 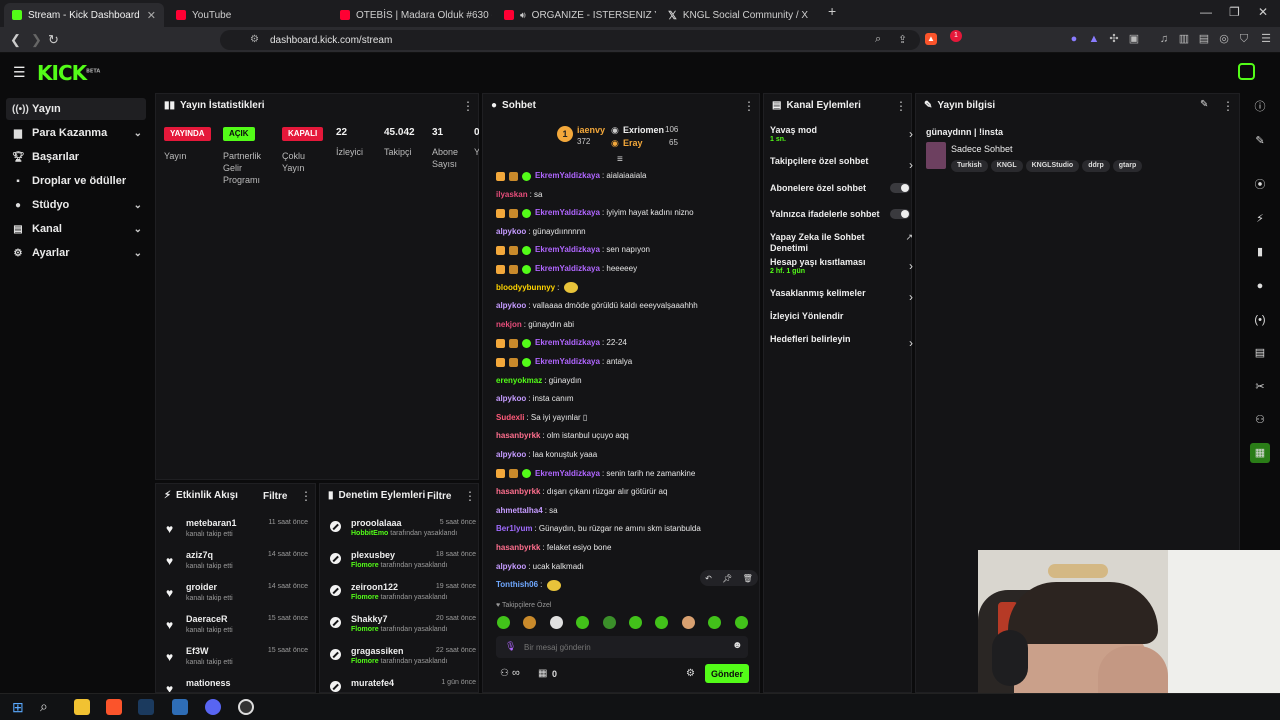 I want to click on chat-username: Tonthish06, so click(x=517, y=585).